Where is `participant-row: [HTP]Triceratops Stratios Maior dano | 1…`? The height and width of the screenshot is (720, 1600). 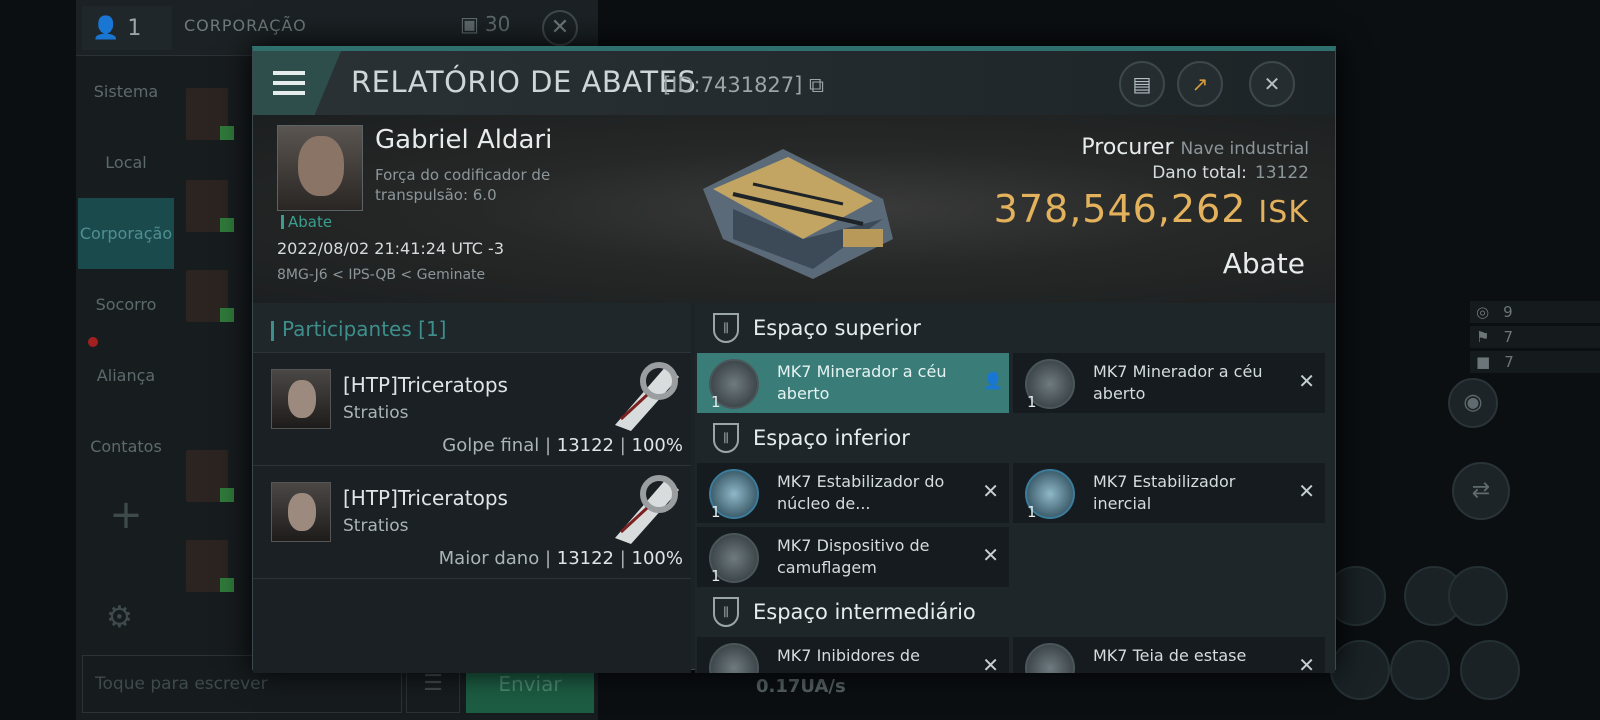
participant-row: [HTP]Triceratops Stratios Maior dano | 1… is located at coordinates (472, 522).